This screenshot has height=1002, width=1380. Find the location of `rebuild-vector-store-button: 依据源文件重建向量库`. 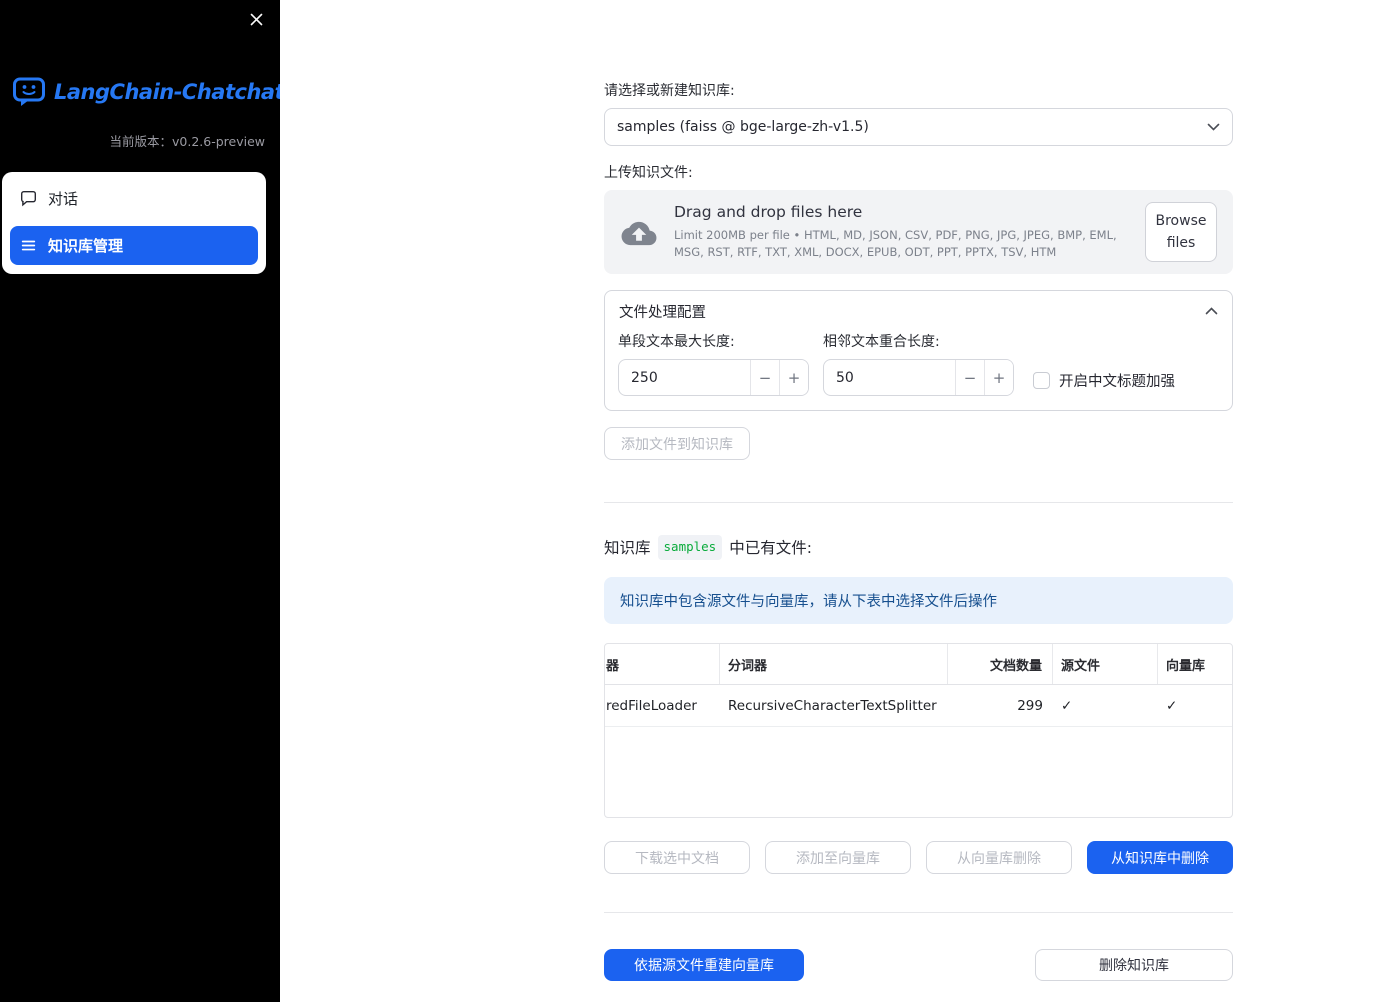

rebuild-vector-store-button: 依据源文件重建向量库 is located at coordinates (704, 965).